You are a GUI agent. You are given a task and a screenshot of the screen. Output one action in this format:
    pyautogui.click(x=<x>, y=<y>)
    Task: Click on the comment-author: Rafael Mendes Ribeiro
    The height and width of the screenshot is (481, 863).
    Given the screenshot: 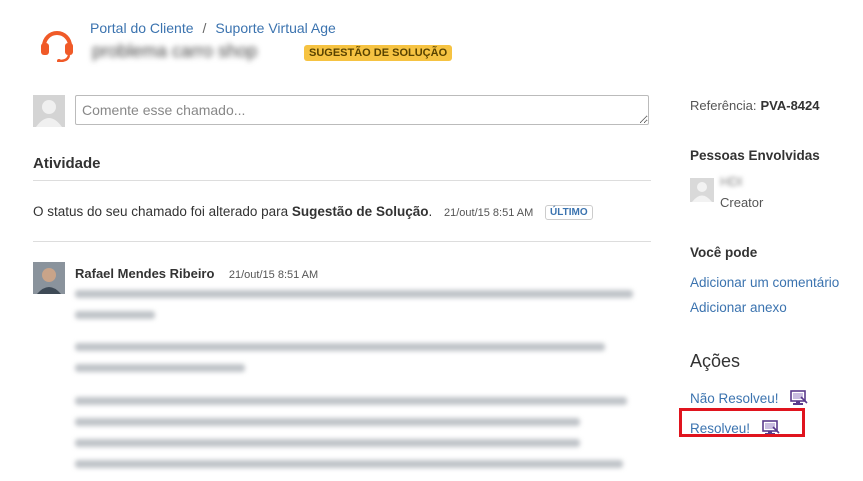 What is the action you would take?
    pyautogui.click(x=145, y=273)
    